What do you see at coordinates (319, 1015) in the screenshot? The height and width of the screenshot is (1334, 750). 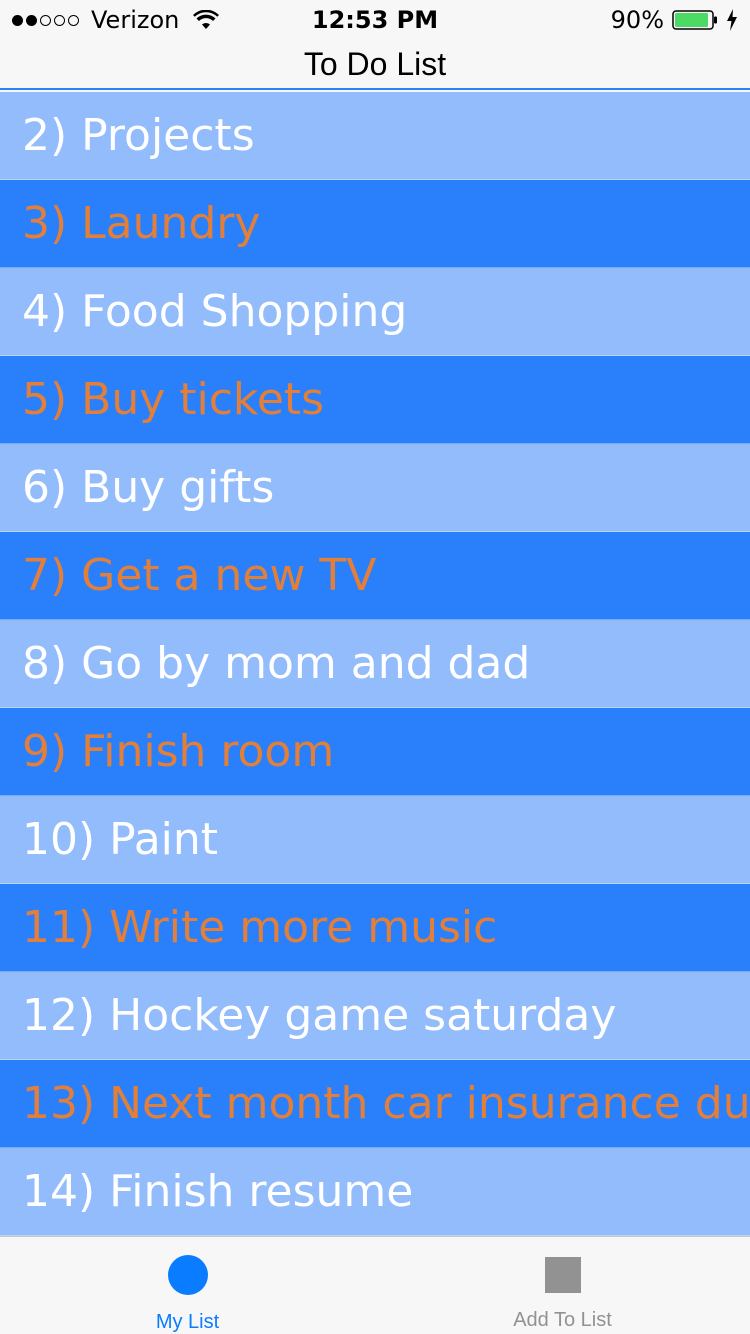 I see `list-item-label: 12) Hockey game saturday` at bounding box center [319, 1015].